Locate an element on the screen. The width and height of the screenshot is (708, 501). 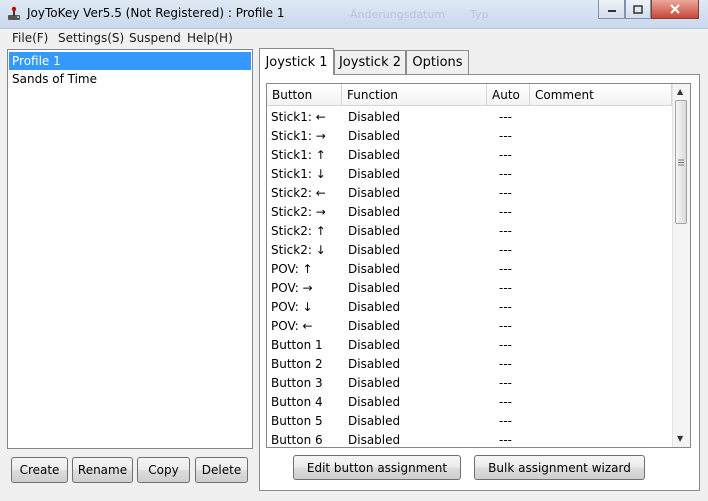
table-row: Stick1: ↑ Disabled --- is located at coordinates (470, 155).